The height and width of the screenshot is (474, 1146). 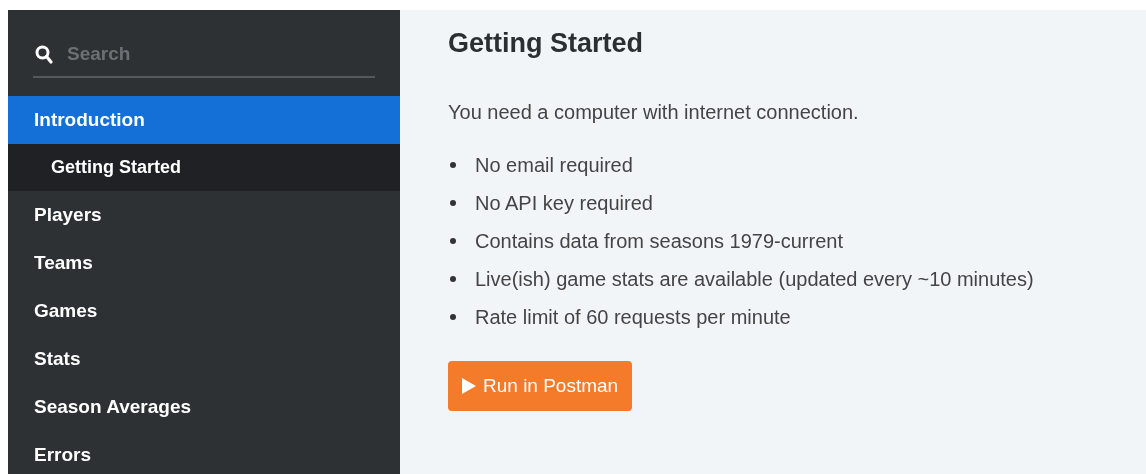 What do you see at coordinates (44, 54) in the screenshot?
I see `search-icon` at bounding box center [44, 54].